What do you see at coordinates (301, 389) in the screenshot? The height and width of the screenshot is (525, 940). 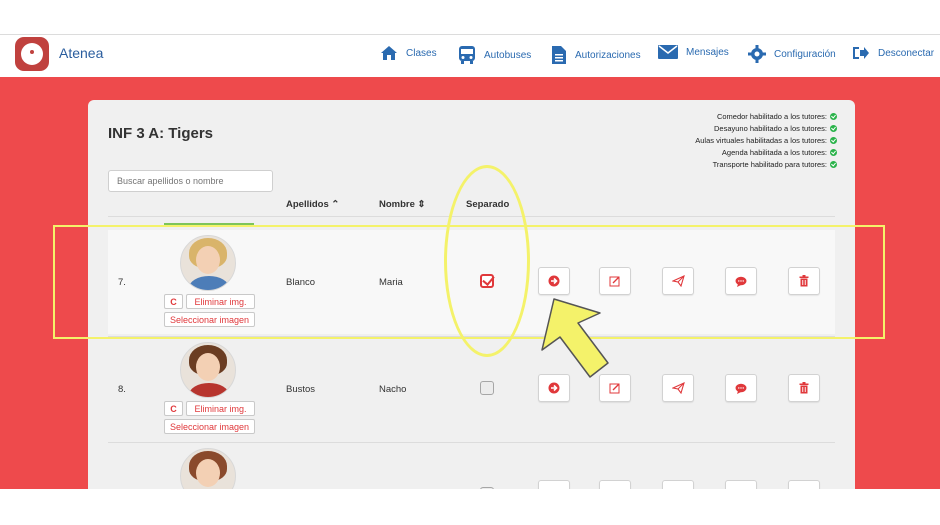 I see `apellidos-cell: Bustos` at bounding box center [301, 389].